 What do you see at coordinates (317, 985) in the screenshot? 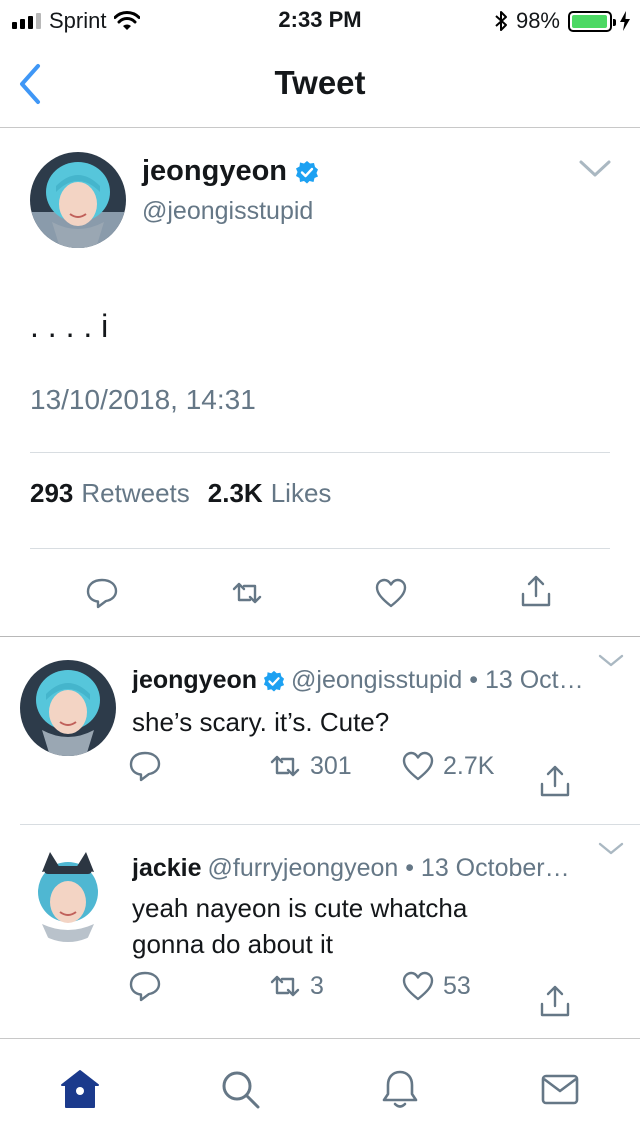
I see `retweet-count: 3` at bounding box center [317, 985].